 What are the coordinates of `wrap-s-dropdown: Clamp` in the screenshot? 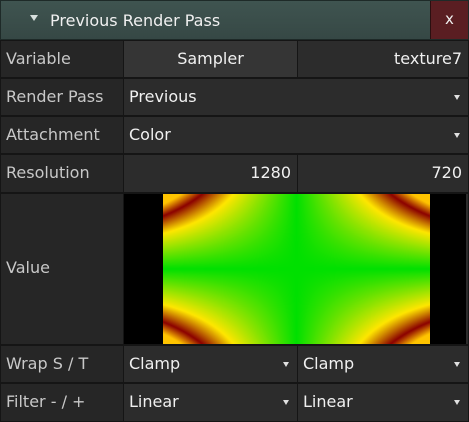 It's located at (210, 364).